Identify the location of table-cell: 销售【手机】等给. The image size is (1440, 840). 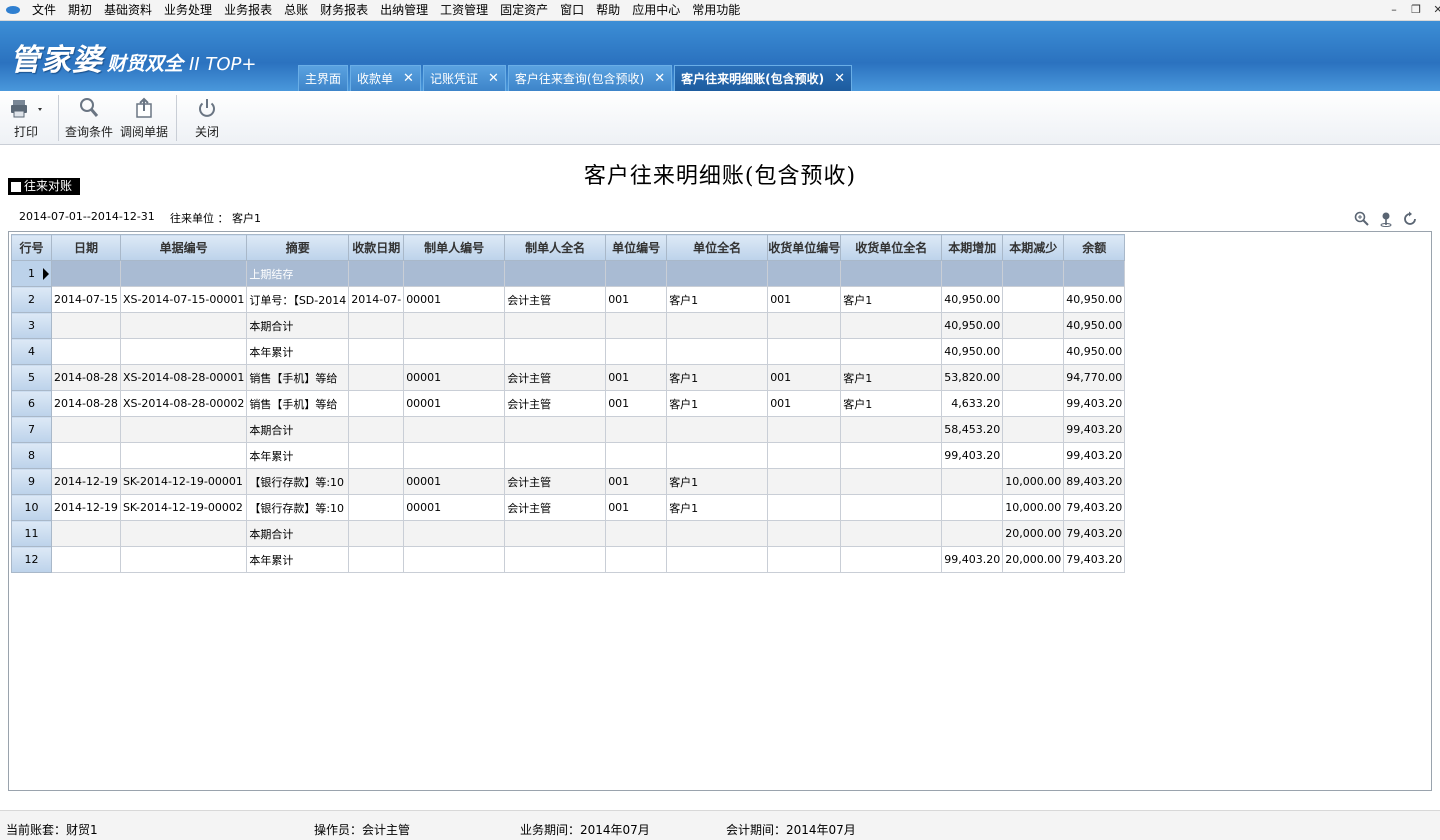
(298, 377).